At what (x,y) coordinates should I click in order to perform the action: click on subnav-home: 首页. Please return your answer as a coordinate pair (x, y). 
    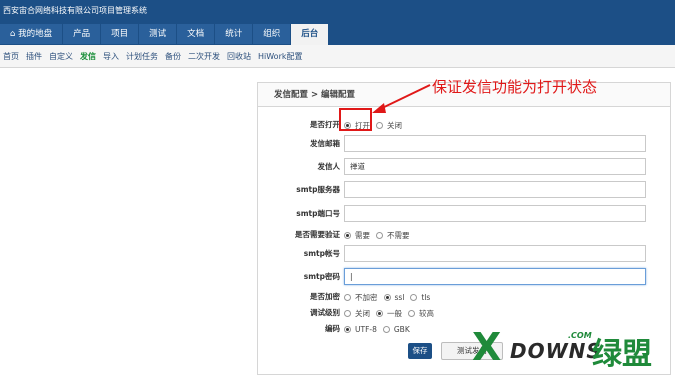
    Looking at the image, I should click on (11, 56).